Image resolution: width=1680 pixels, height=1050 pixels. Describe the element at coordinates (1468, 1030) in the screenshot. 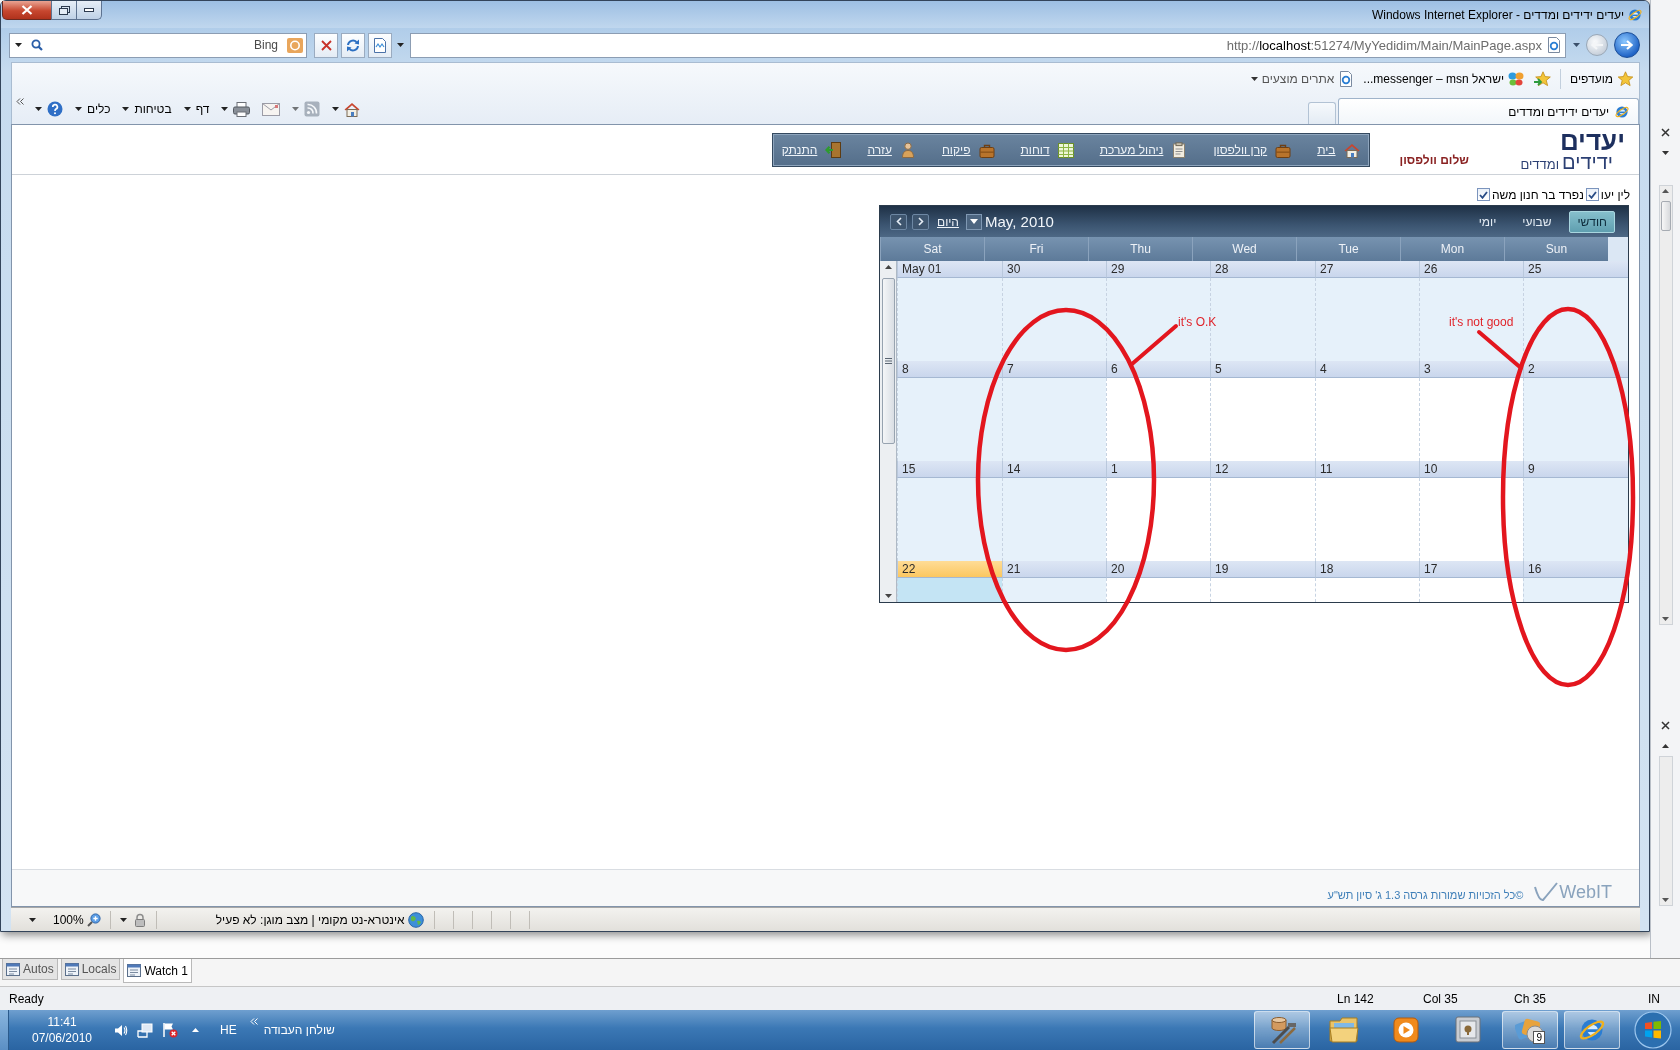

I see `safe-icon` at that location.